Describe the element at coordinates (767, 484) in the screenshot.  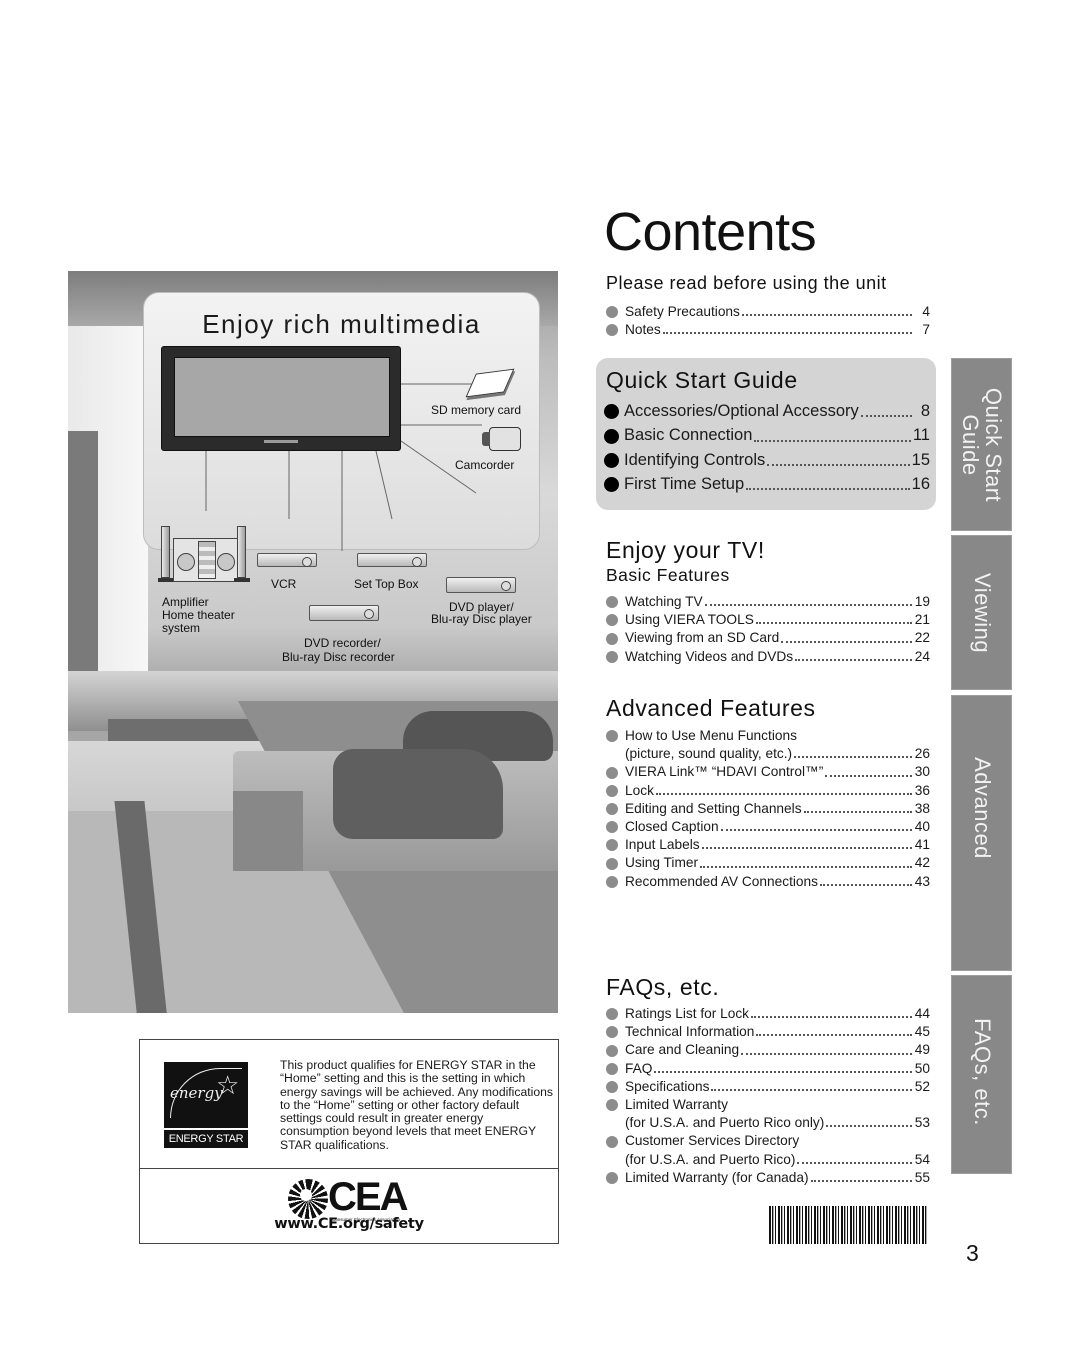
I see `toc-item-first-time-setup: First Time Setup 16` at that location.